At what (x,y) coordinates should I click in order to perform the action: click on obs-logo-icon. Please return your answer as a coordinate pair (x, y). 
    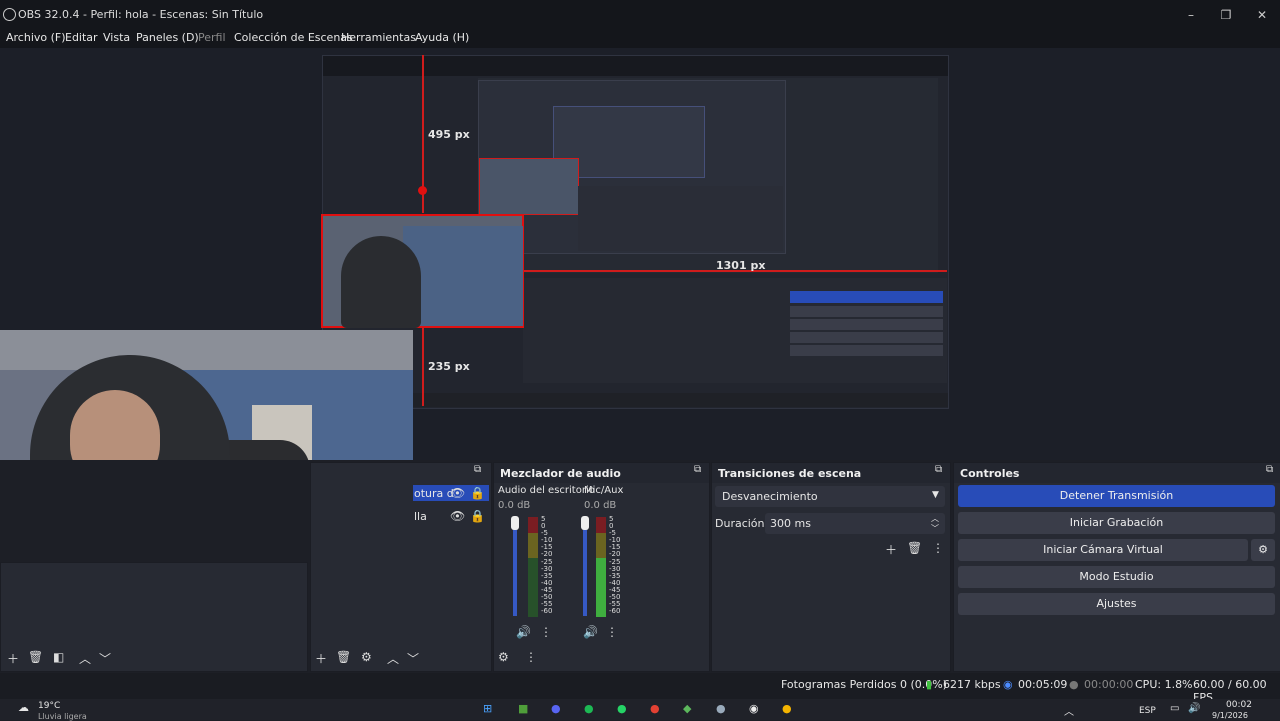
    Looking at the image, I should click on (9, 14).